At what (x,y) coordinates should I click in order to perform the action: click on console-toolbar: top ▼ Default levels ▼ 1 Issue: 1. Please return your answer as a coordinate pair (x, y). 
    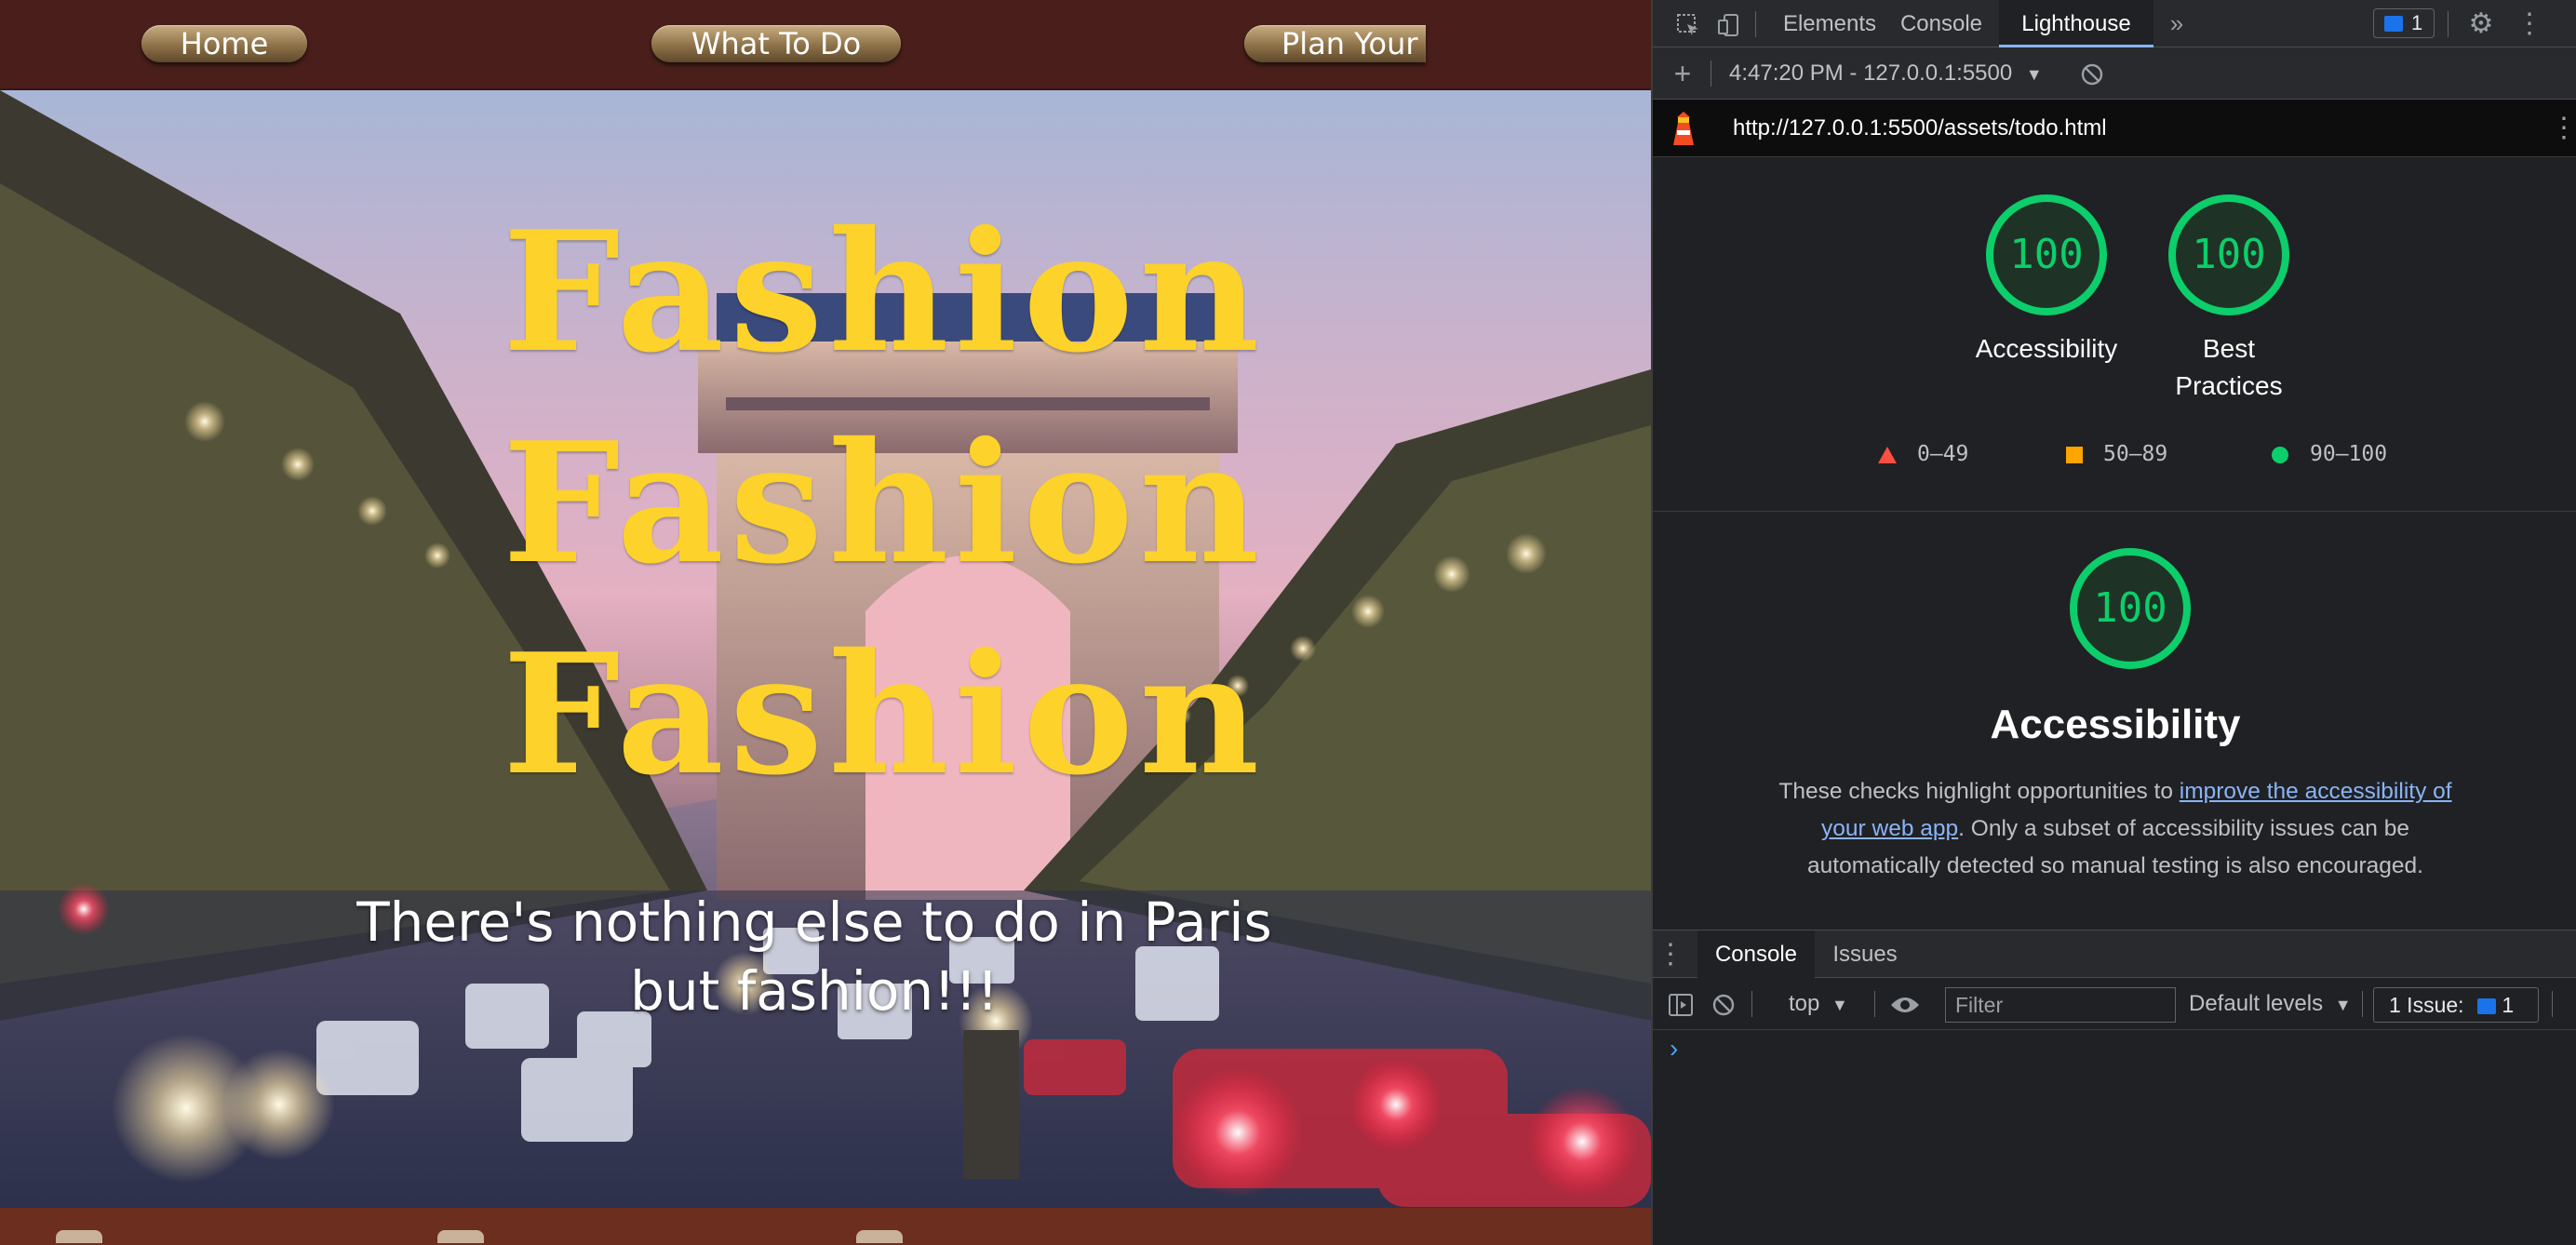
    Looking at the image, I should click on (2114, 1004).